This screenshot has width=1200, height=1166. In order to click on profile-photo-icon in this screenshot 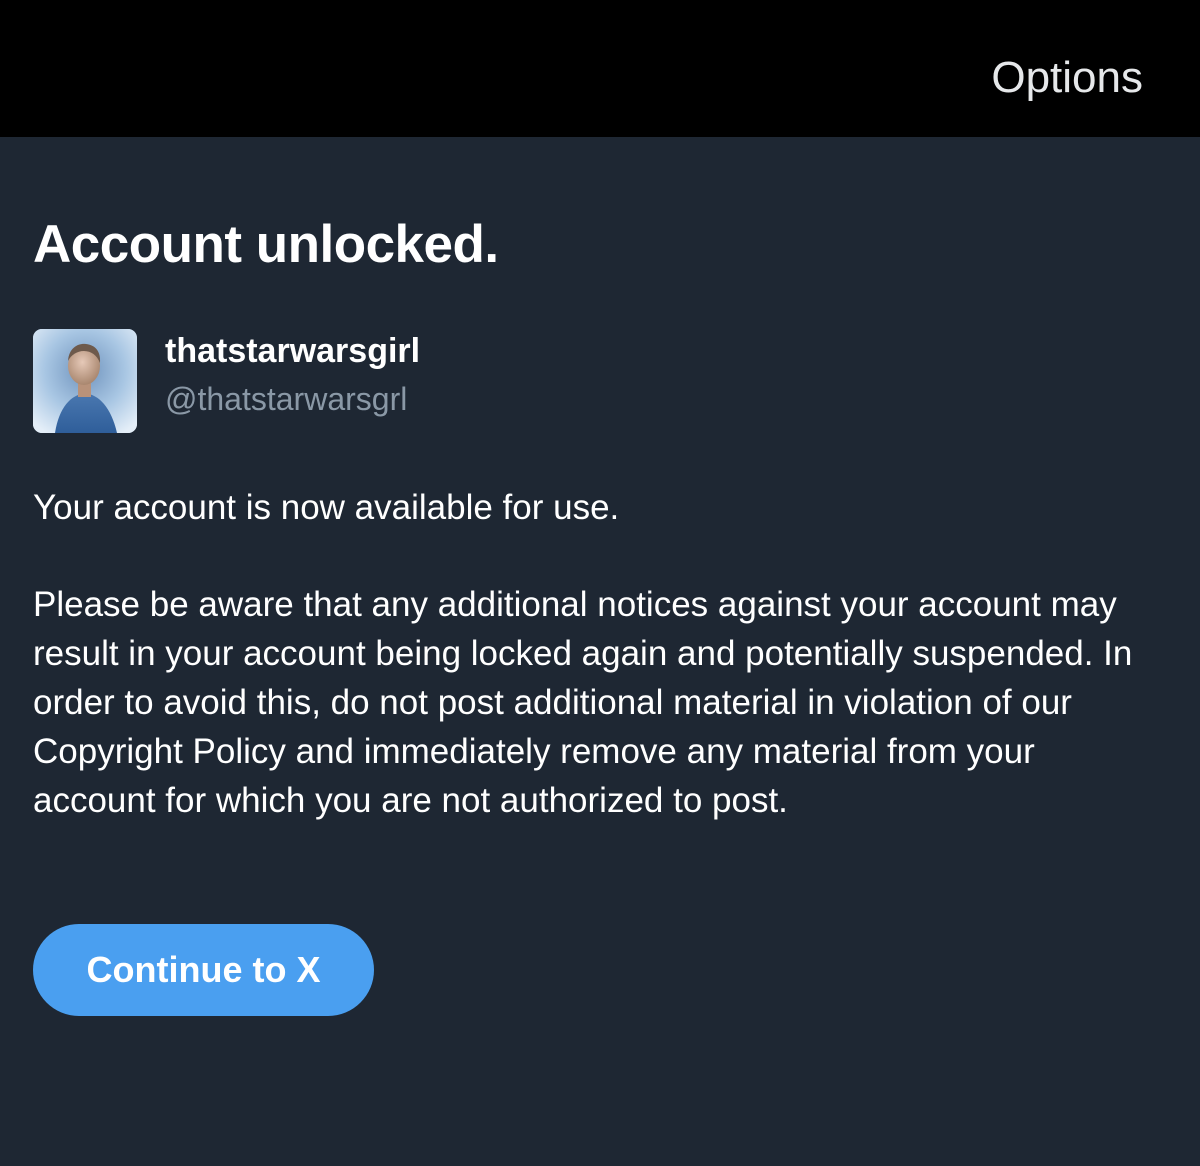, I will do `click(85, 381)`.